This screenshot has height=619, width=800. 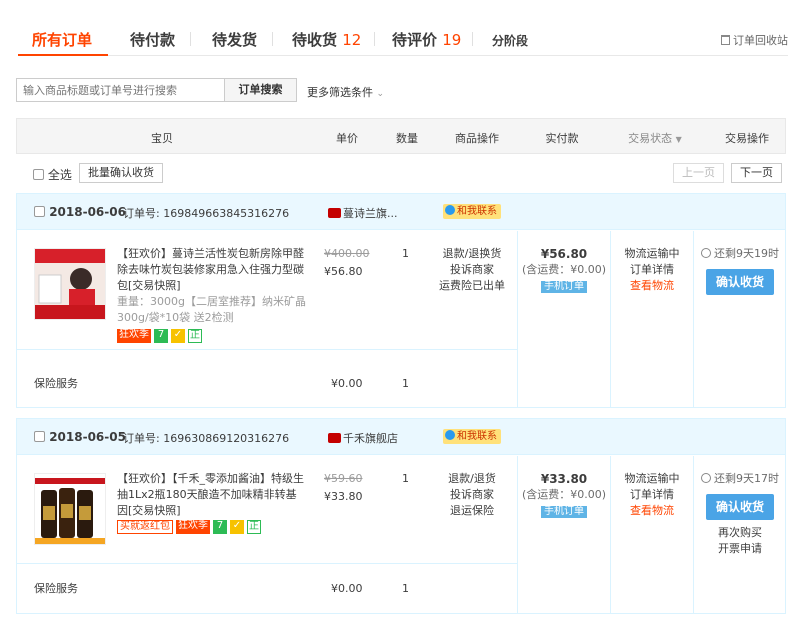 I want to click on tab-label: 待收货, so click(x=315, y=40).